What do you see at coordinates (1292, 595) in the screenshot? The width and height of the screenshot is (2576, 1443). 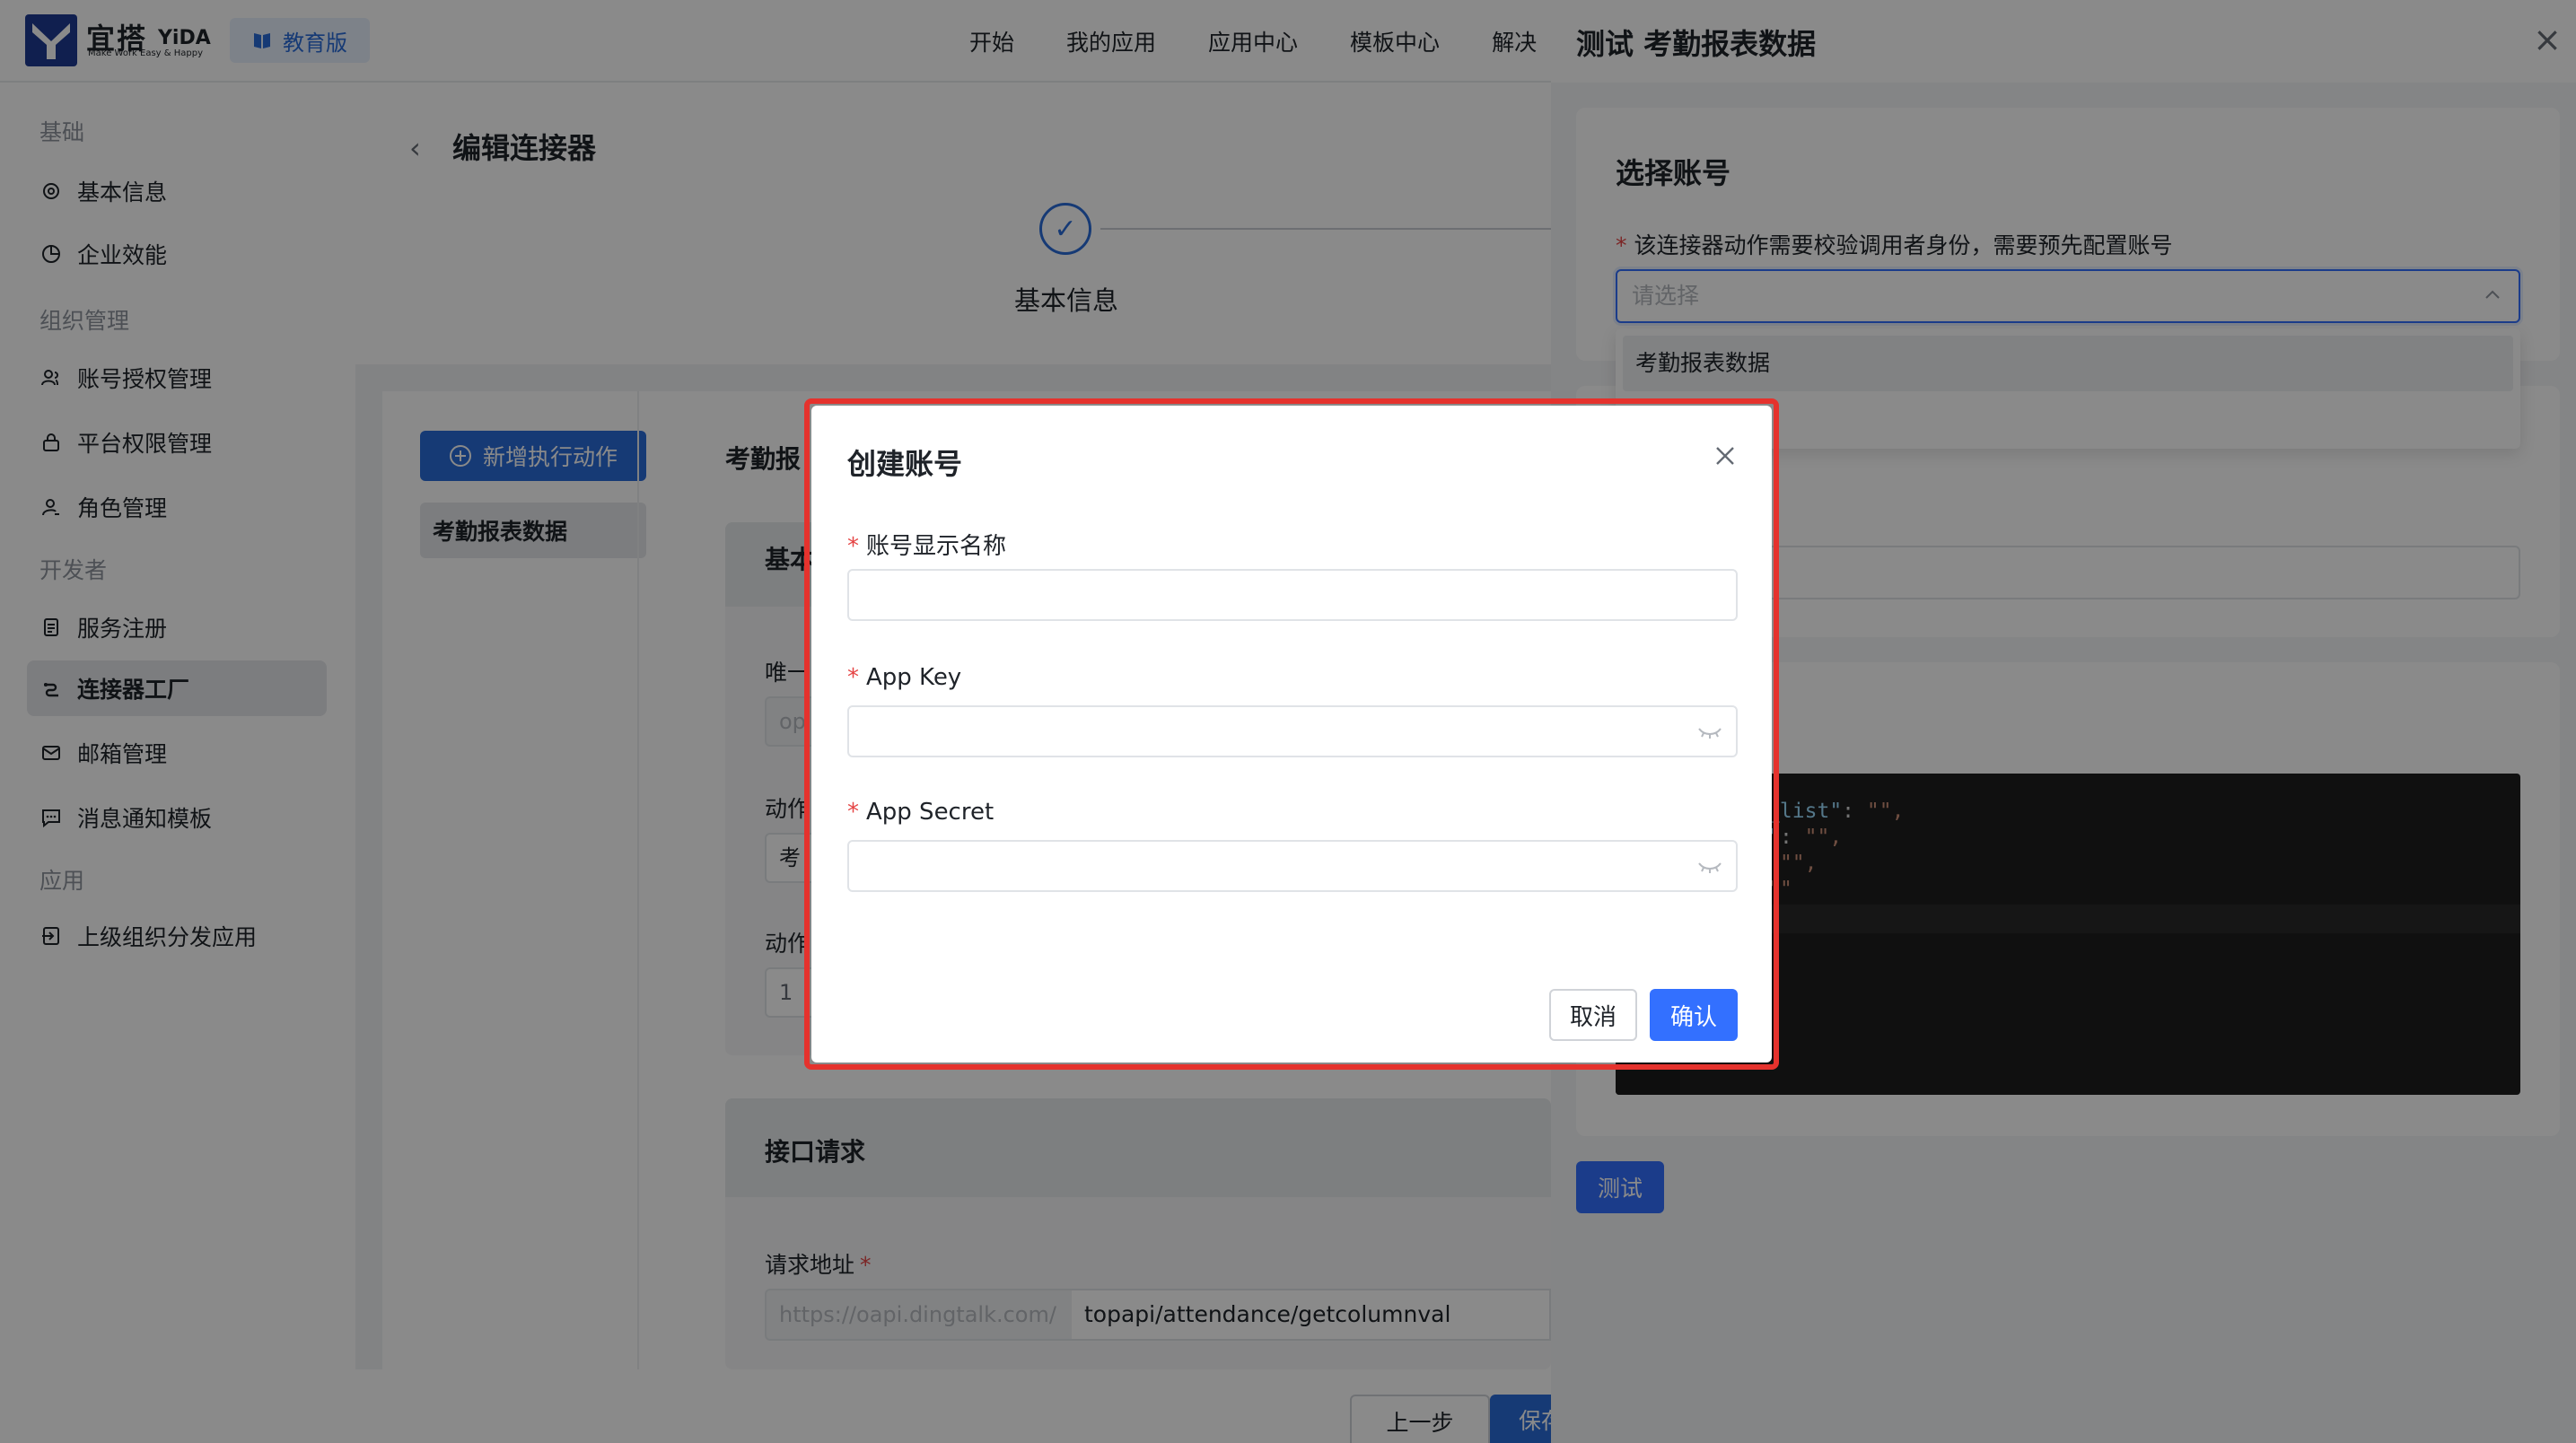 I see `display-name-input` at bounding box center [1292, 595].